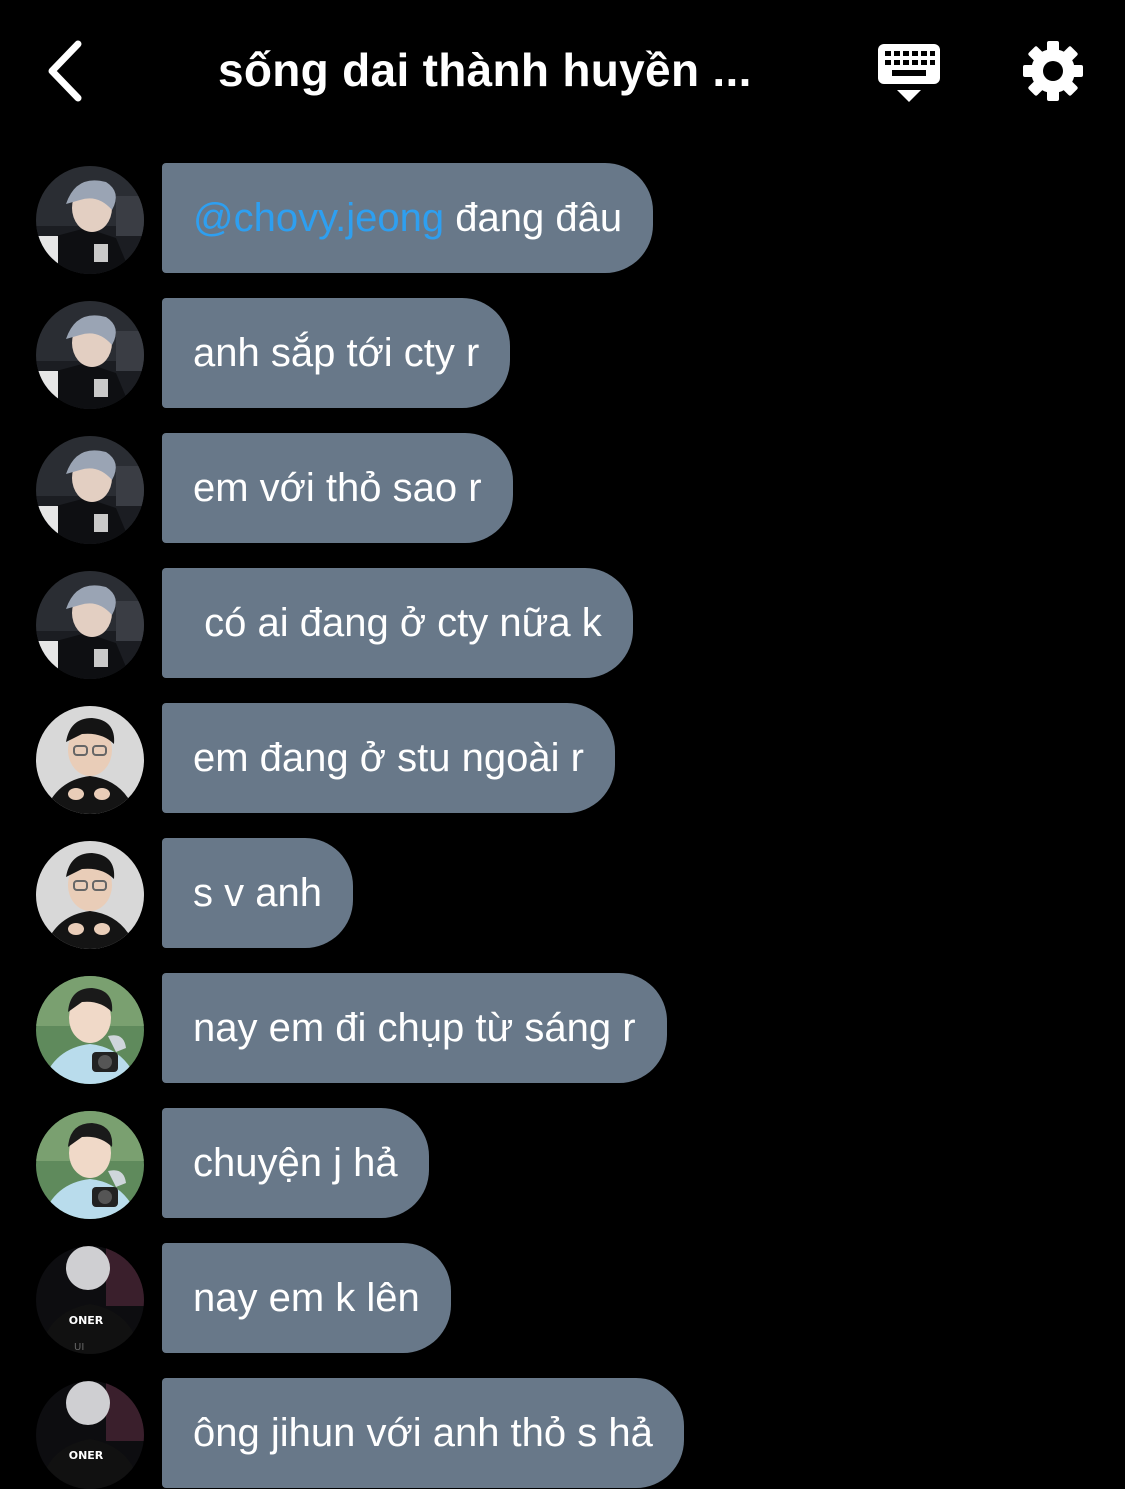  I want to click on message-bubble: anh sắp tới cty r, so click(336, 353).